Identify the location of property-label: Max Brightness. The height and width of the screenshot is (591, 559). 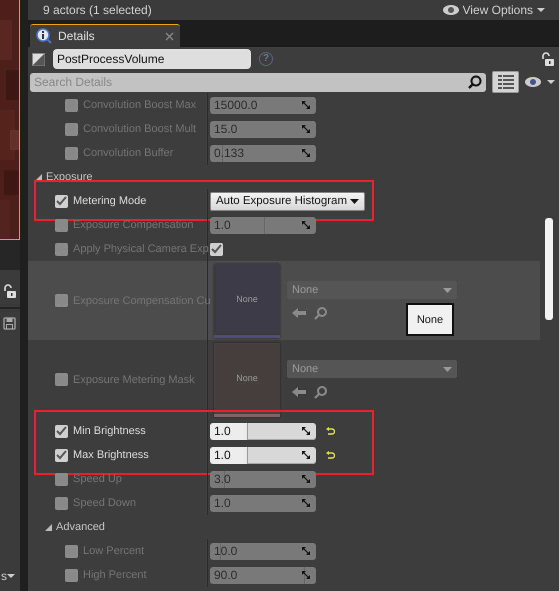
(111, 455).